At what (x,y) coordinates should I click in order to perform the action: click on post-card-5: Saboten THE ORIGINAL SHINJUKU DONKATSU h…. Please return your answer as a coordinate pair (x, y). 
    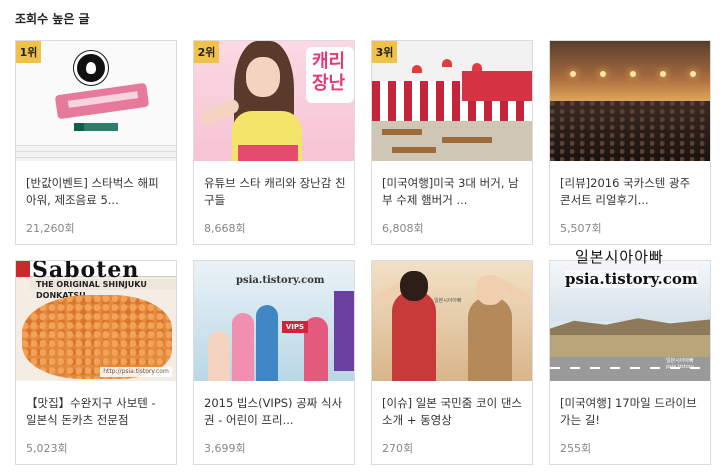
    Looking at the image, I should click on (96, 362).